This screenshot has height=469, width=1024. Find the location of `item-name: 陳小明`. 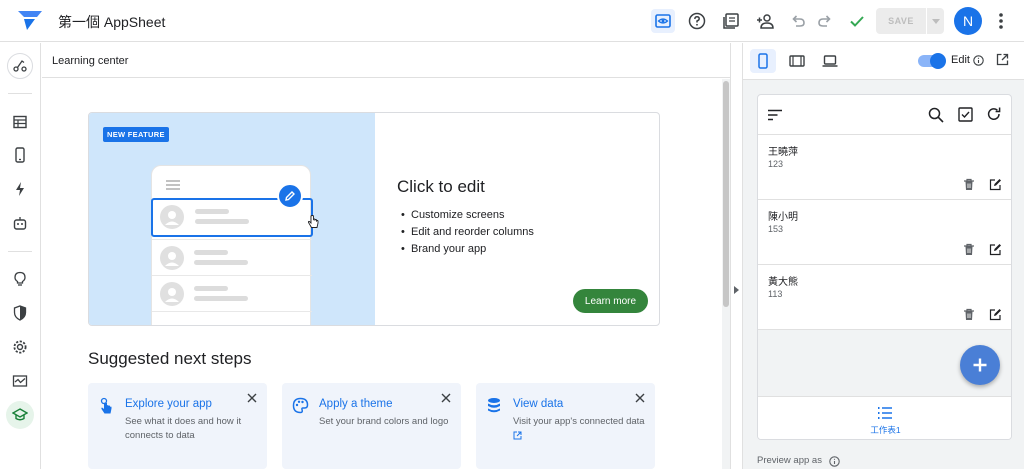

item-name: 陳小明 is located at coordinates (783, 217).